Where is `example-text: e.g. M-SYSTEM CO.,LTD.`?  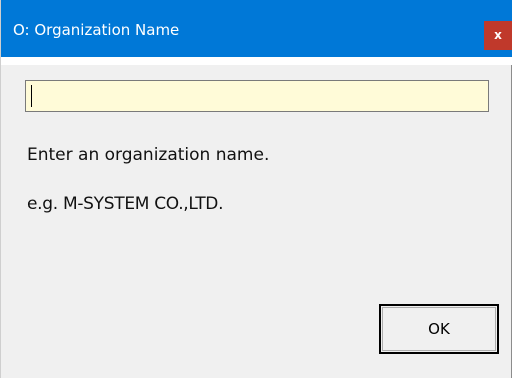
example-text: e.g. M-SYSTEM CO.,LTD. is located at coordinates (125, 204).